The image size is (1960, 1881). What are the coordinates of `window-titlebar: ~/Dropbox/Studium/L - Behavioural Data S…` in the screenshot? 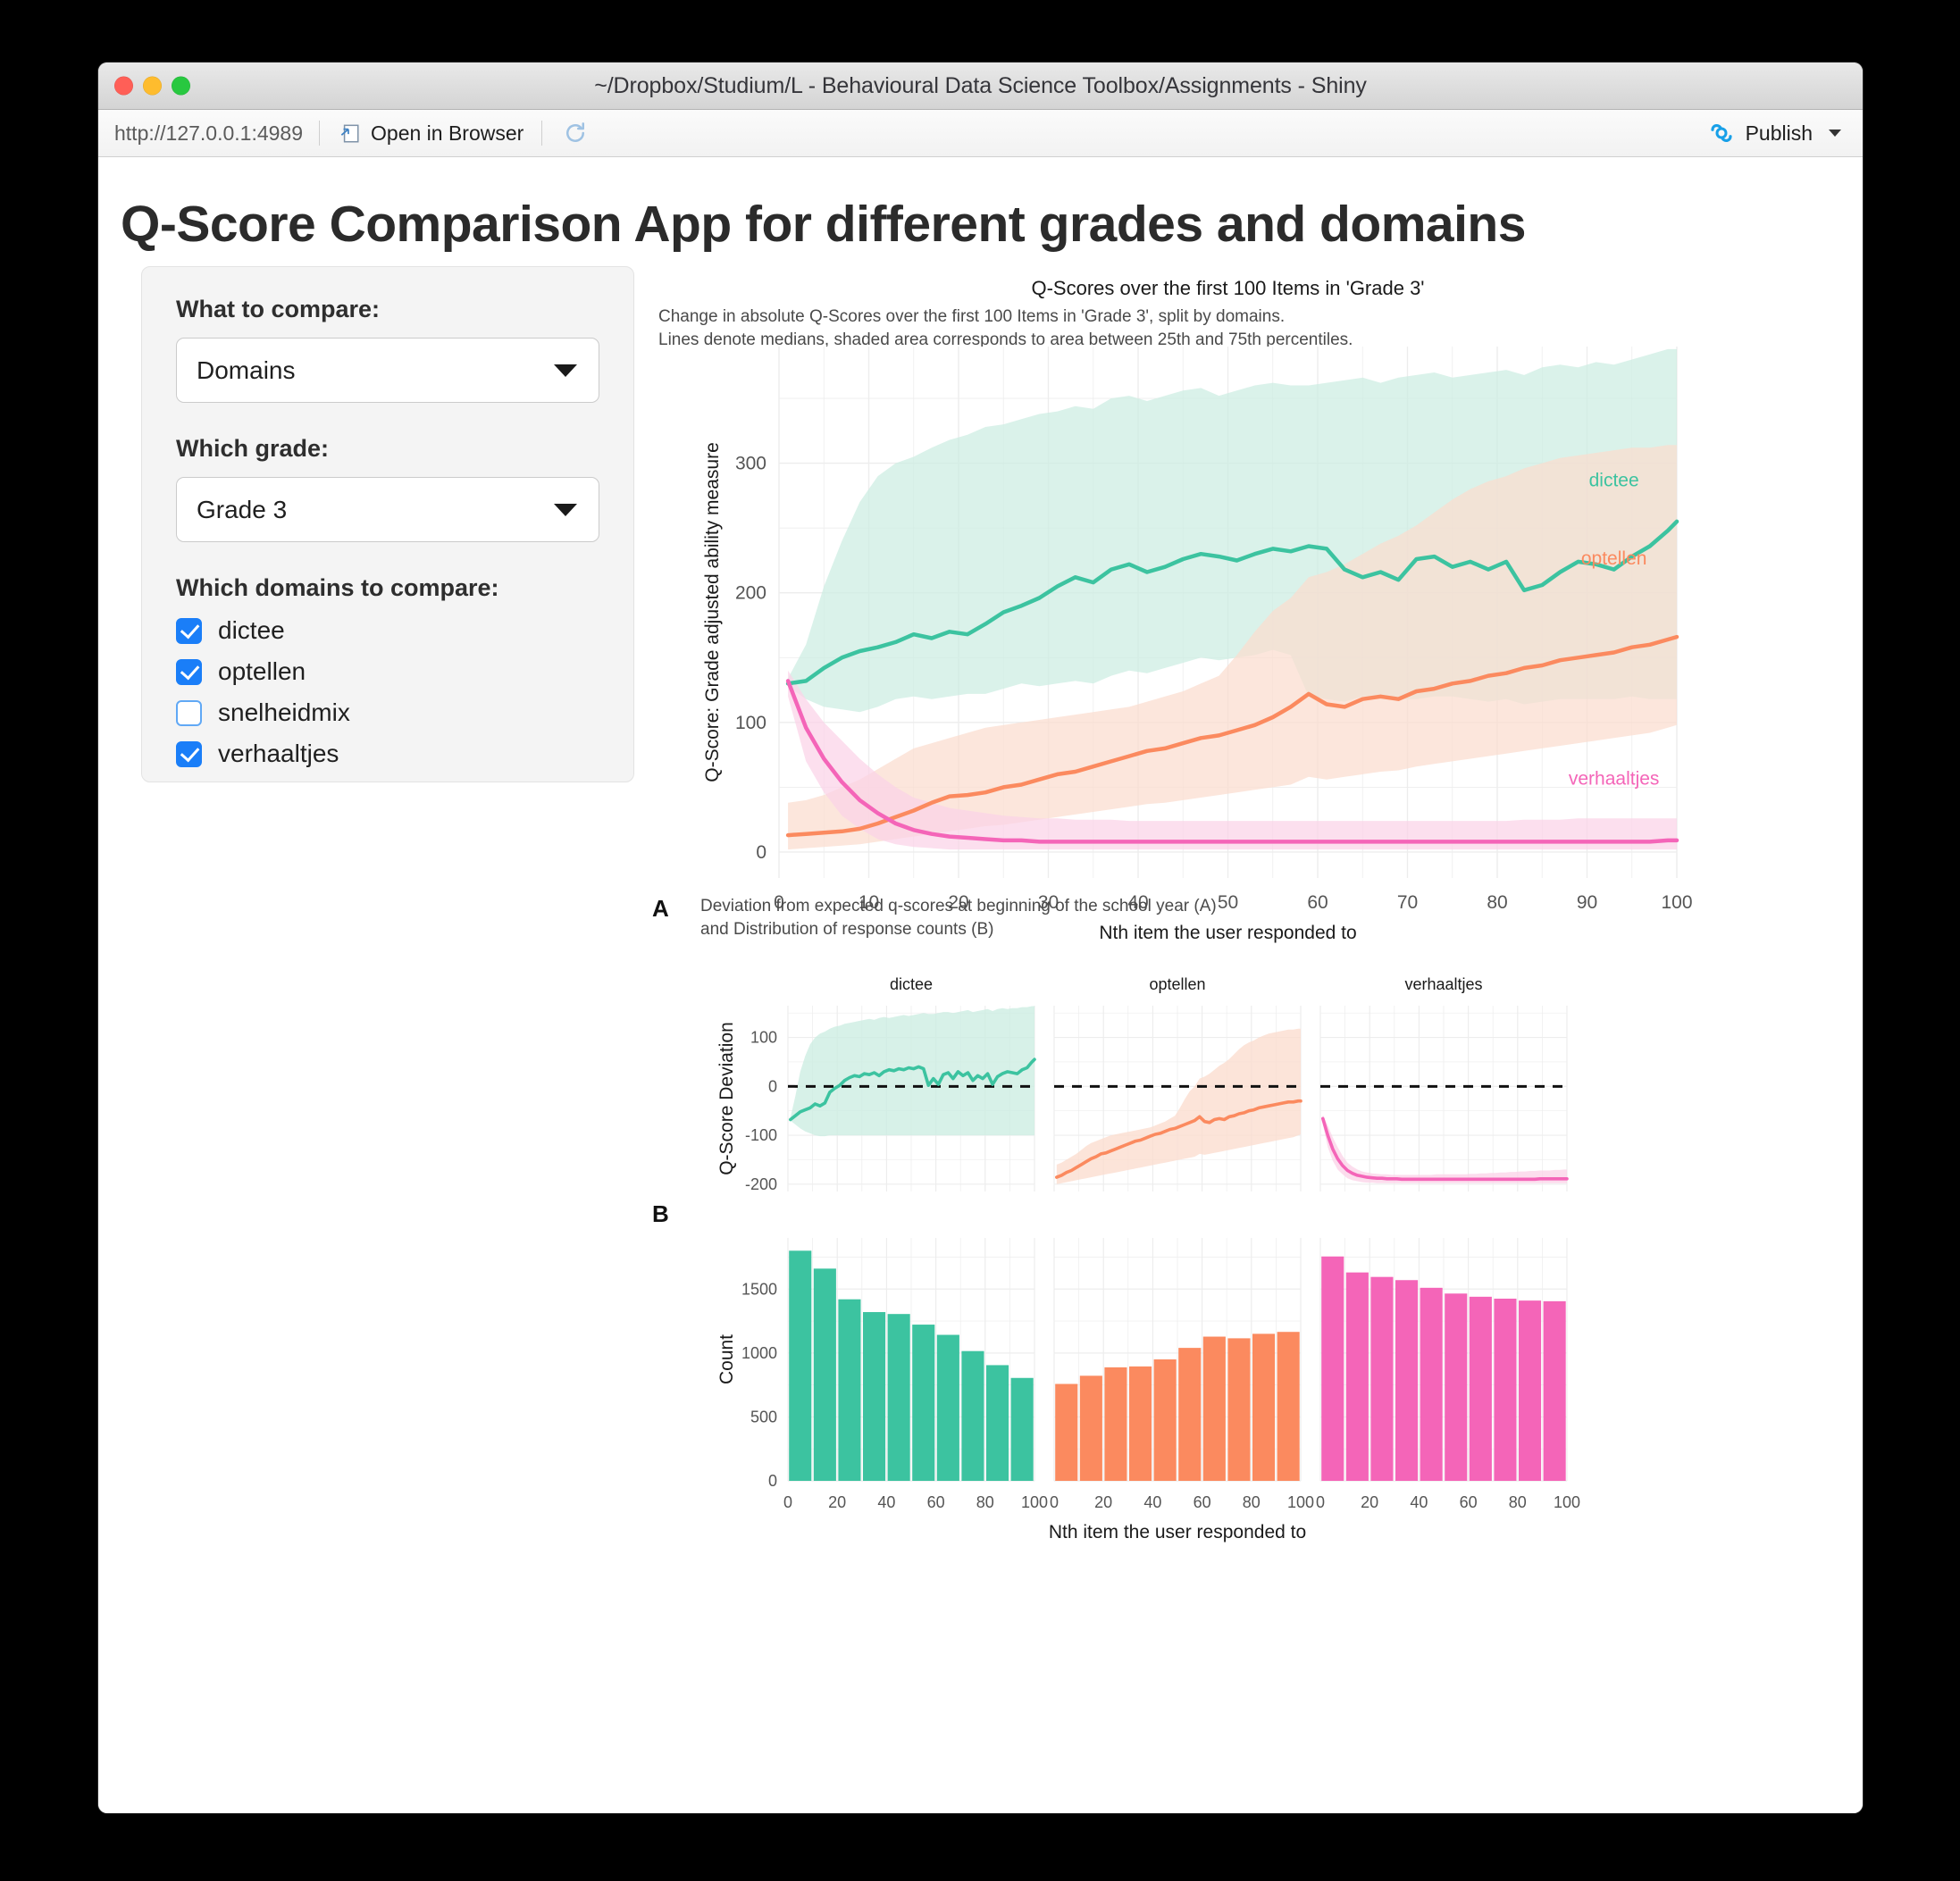 It's located at (980, 87).